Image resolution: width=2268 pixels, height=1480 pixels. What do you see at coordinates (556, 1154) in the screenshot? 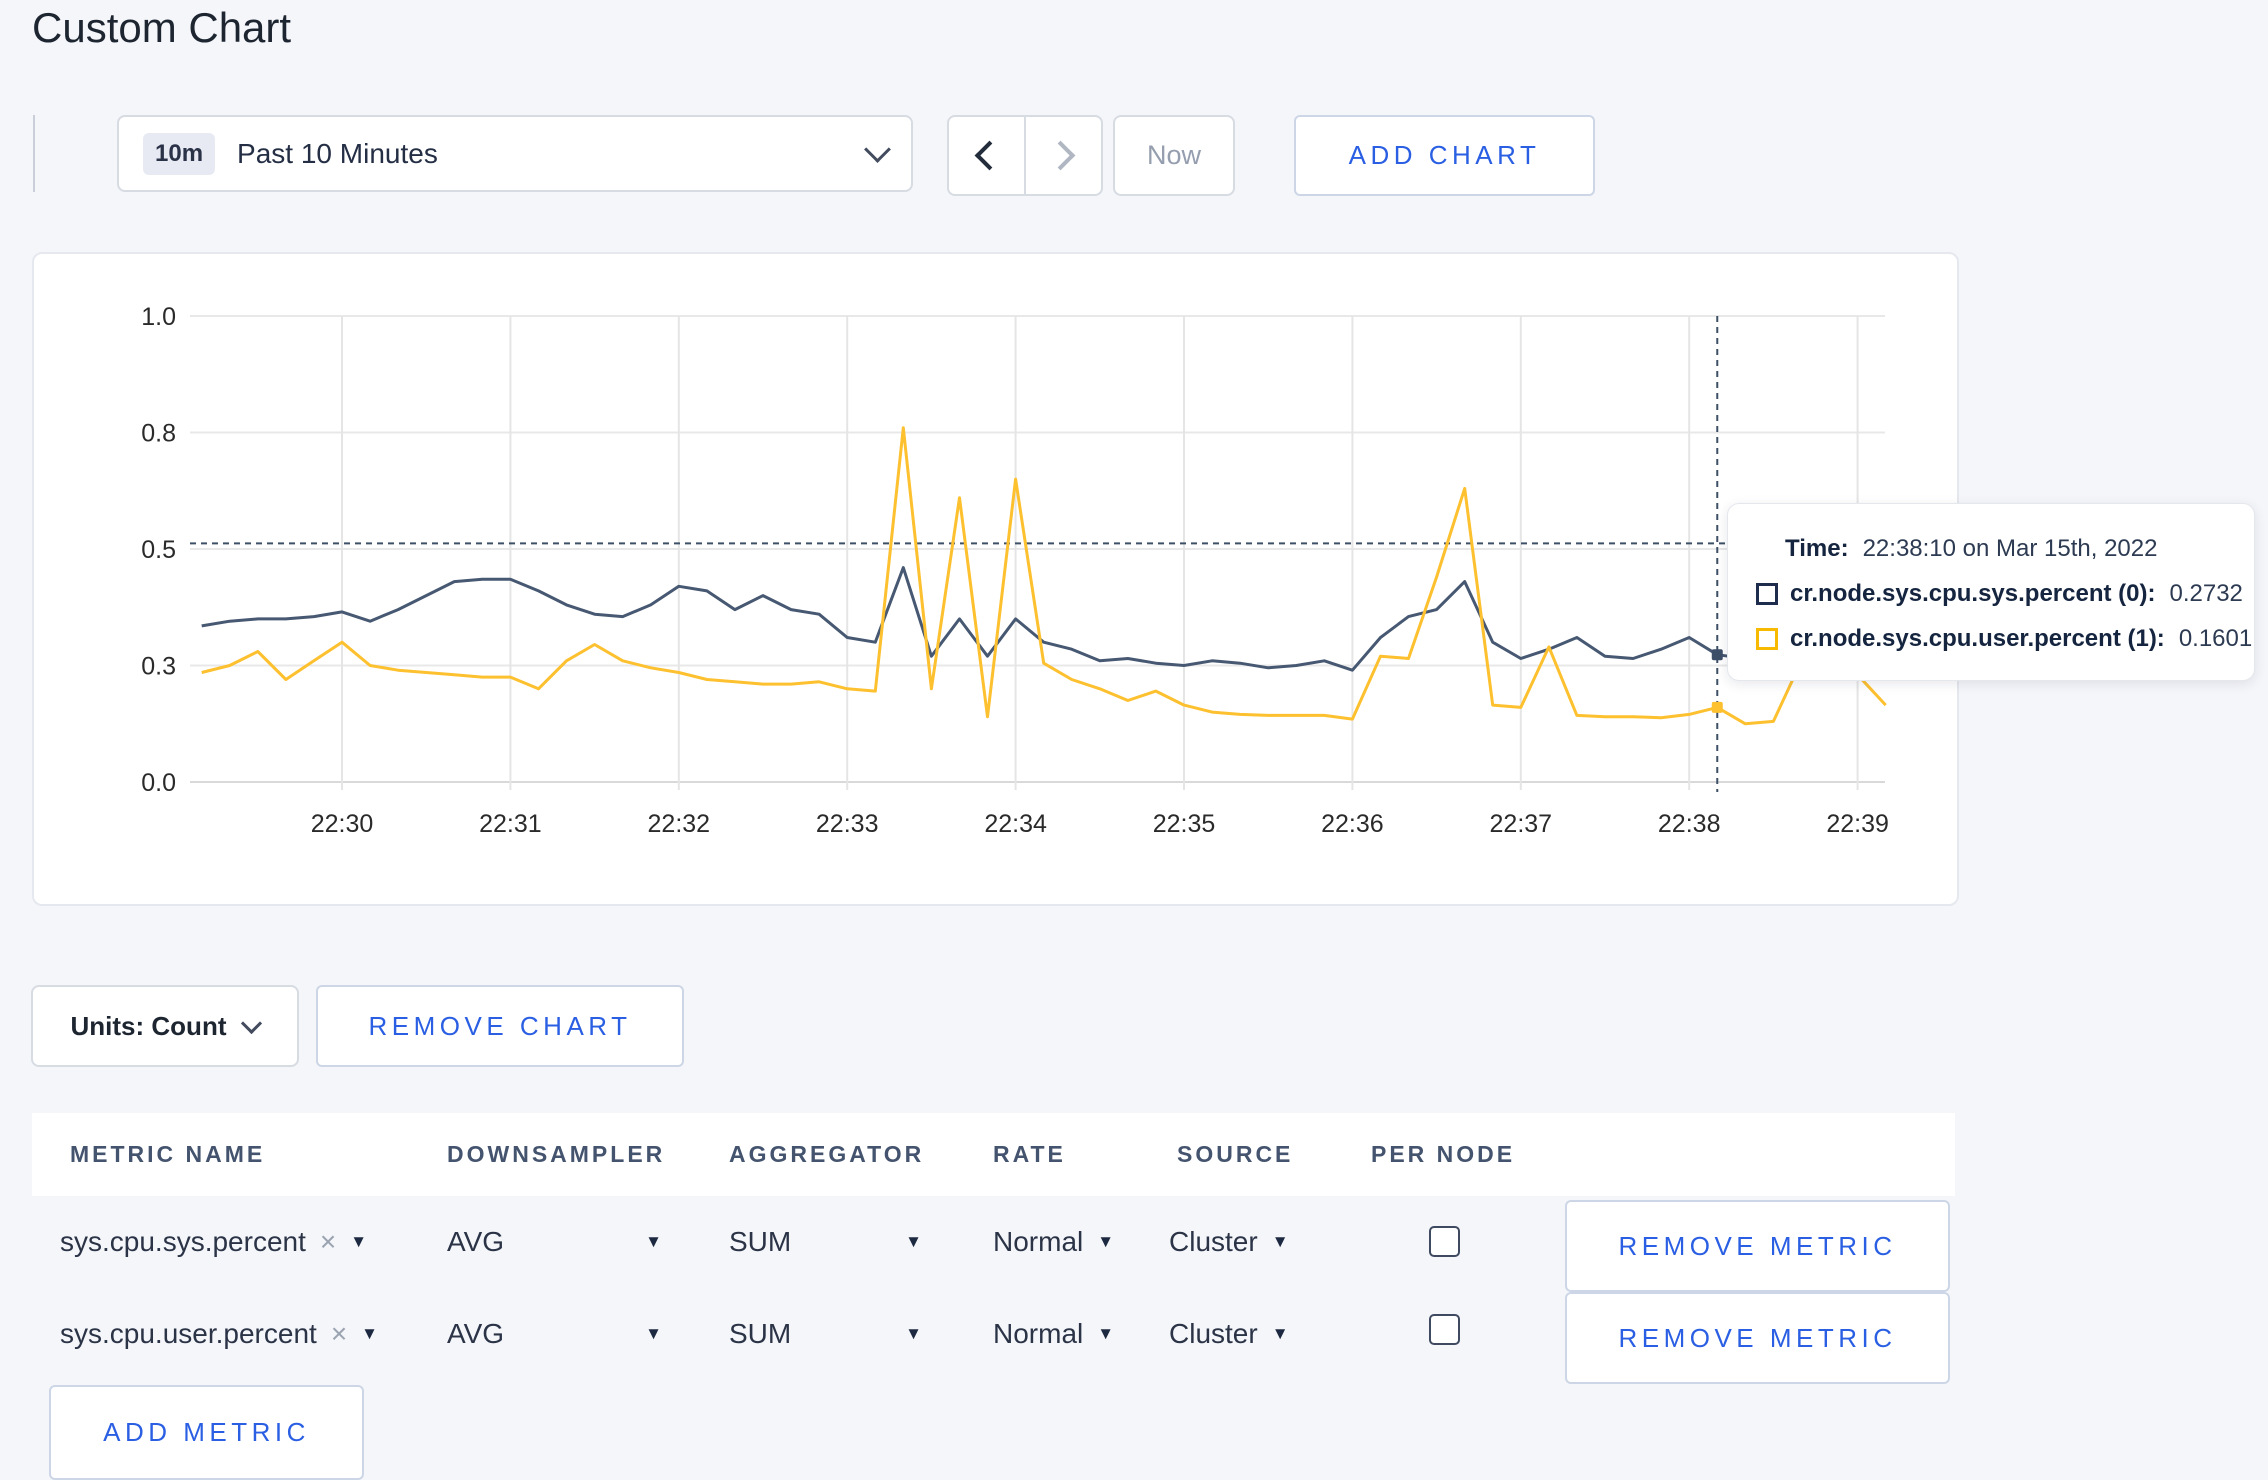
I see `col-downsampler: DOWNSAMPLER` at bounding box center [556, 1154].